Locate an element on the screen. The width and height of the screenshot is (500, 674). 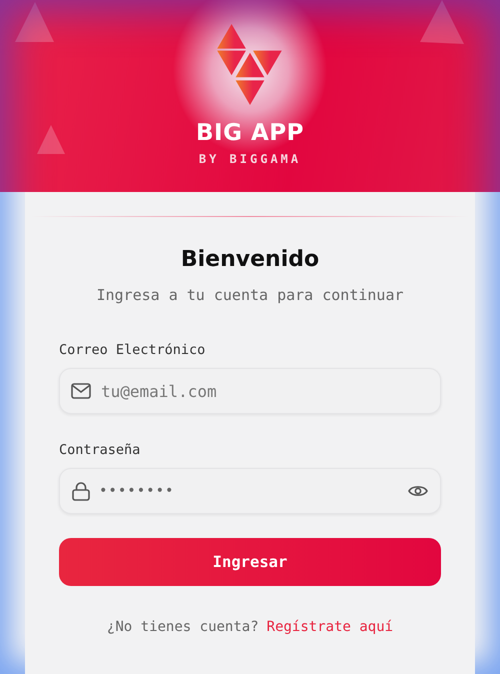
app-title: BIG APP is located at coordinates (250, 133).